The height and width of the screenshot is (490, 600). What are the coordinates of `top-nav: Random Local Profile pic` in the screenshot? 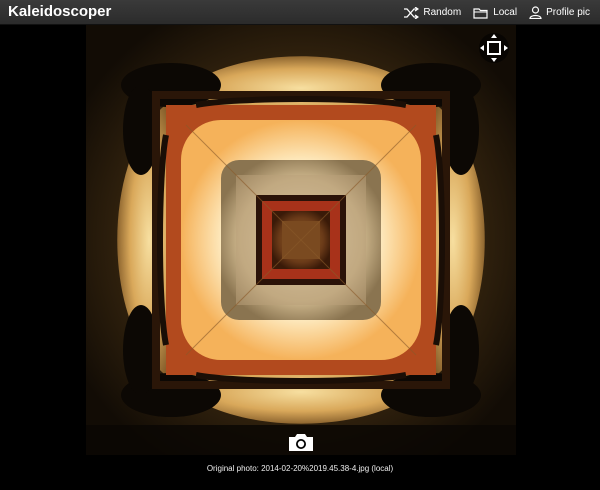 It's located at (496, 12).